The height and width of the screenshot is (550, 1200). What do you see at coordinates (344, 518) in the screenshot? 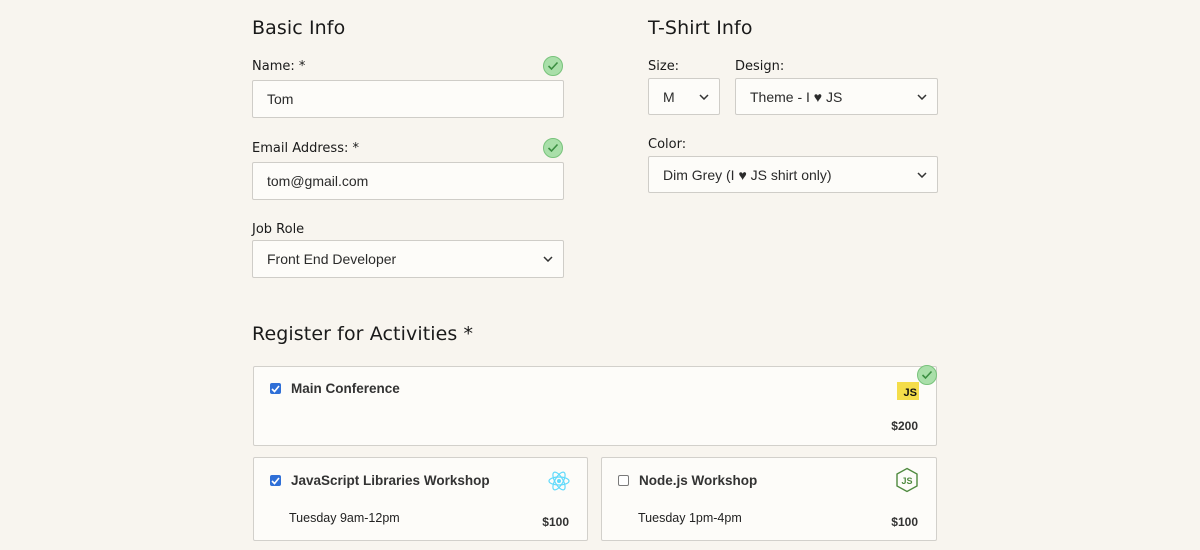
I see `js-libraries-time: Tuesday 9am-12pm` at bounding box center [344, 518].